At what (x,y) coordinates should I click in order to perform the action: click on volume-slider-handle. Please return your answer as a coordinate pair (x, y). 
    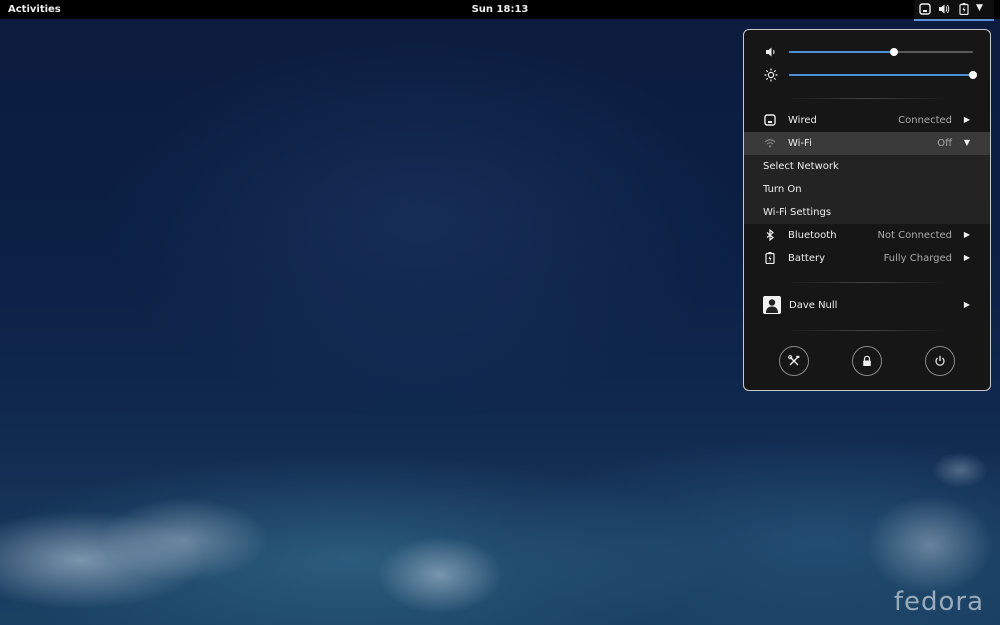
    Looking at the image, I should click on (893, 52).